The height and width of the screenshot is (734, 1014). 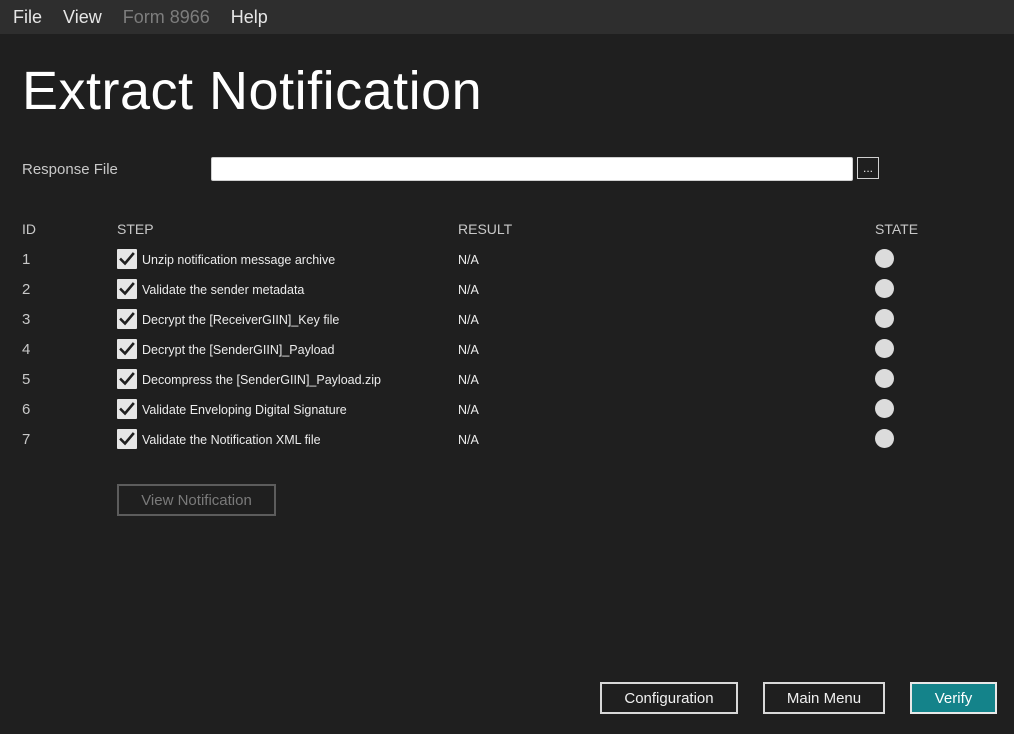 What do you see at coordinates (26, 409) in the screenshot?
I see `step-id: 6` at bounding box center [26, 409].